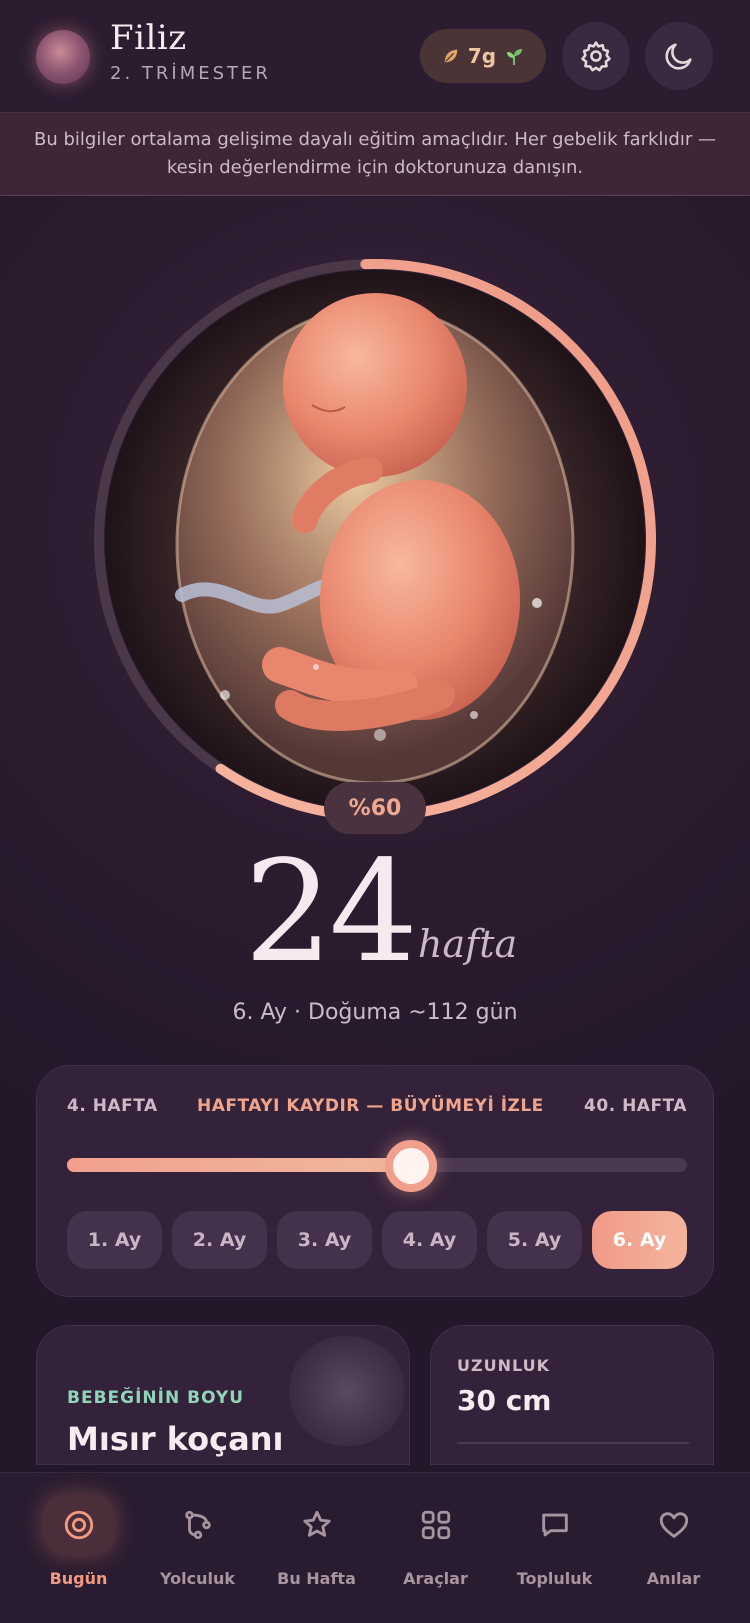  Describe the element at coordinates (197, 1578) in the screenshot. I see `nav-label: Yolculuk` at that location.